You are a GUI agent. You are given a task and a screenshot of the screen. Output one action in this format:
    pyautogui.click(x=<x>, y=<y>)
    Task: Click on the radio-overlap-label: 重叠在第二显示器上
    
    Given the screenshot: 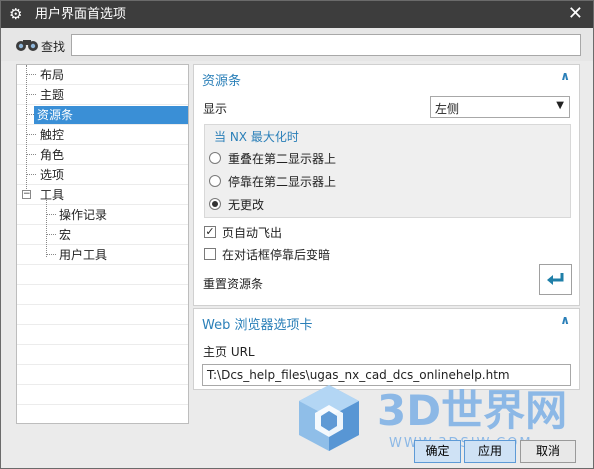 What is the action you would take?
    pyautogui.click(x=282, y=159)
    